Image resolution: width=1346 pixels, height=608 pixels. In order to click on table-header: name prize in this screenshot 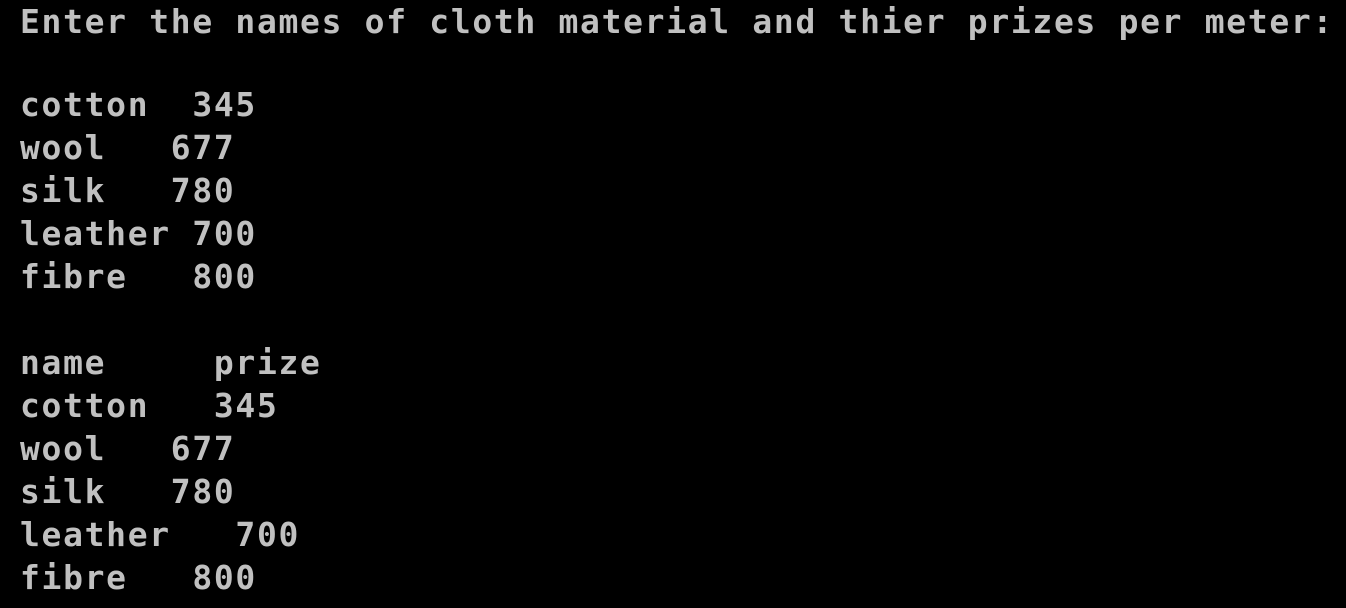, I will do `click(171, 362)`.